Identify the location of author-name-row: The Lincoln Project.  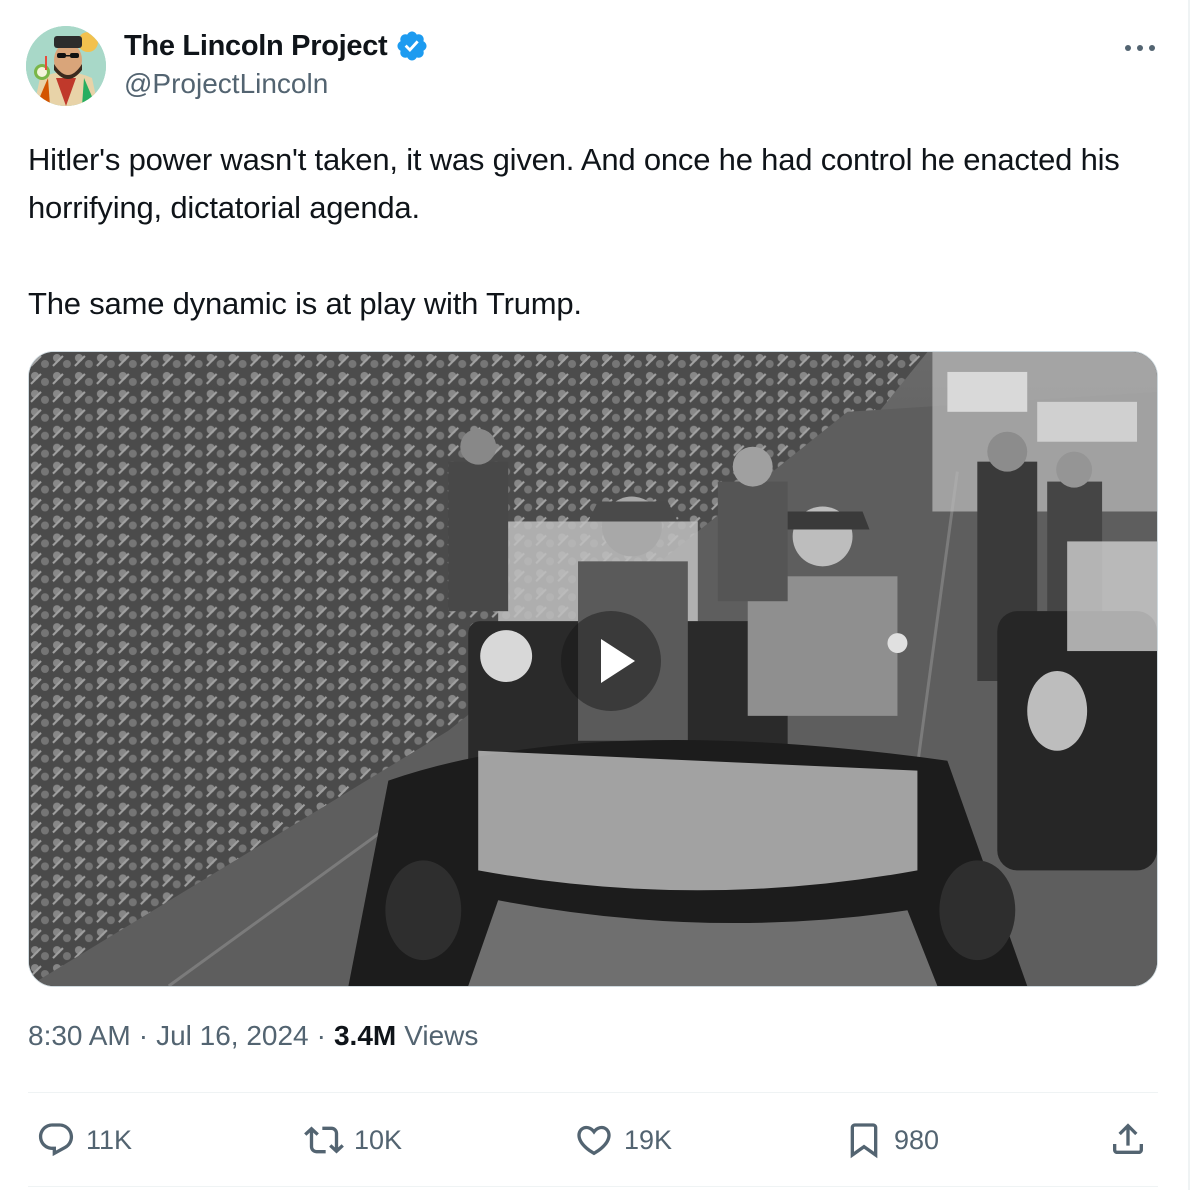
(276, 46).